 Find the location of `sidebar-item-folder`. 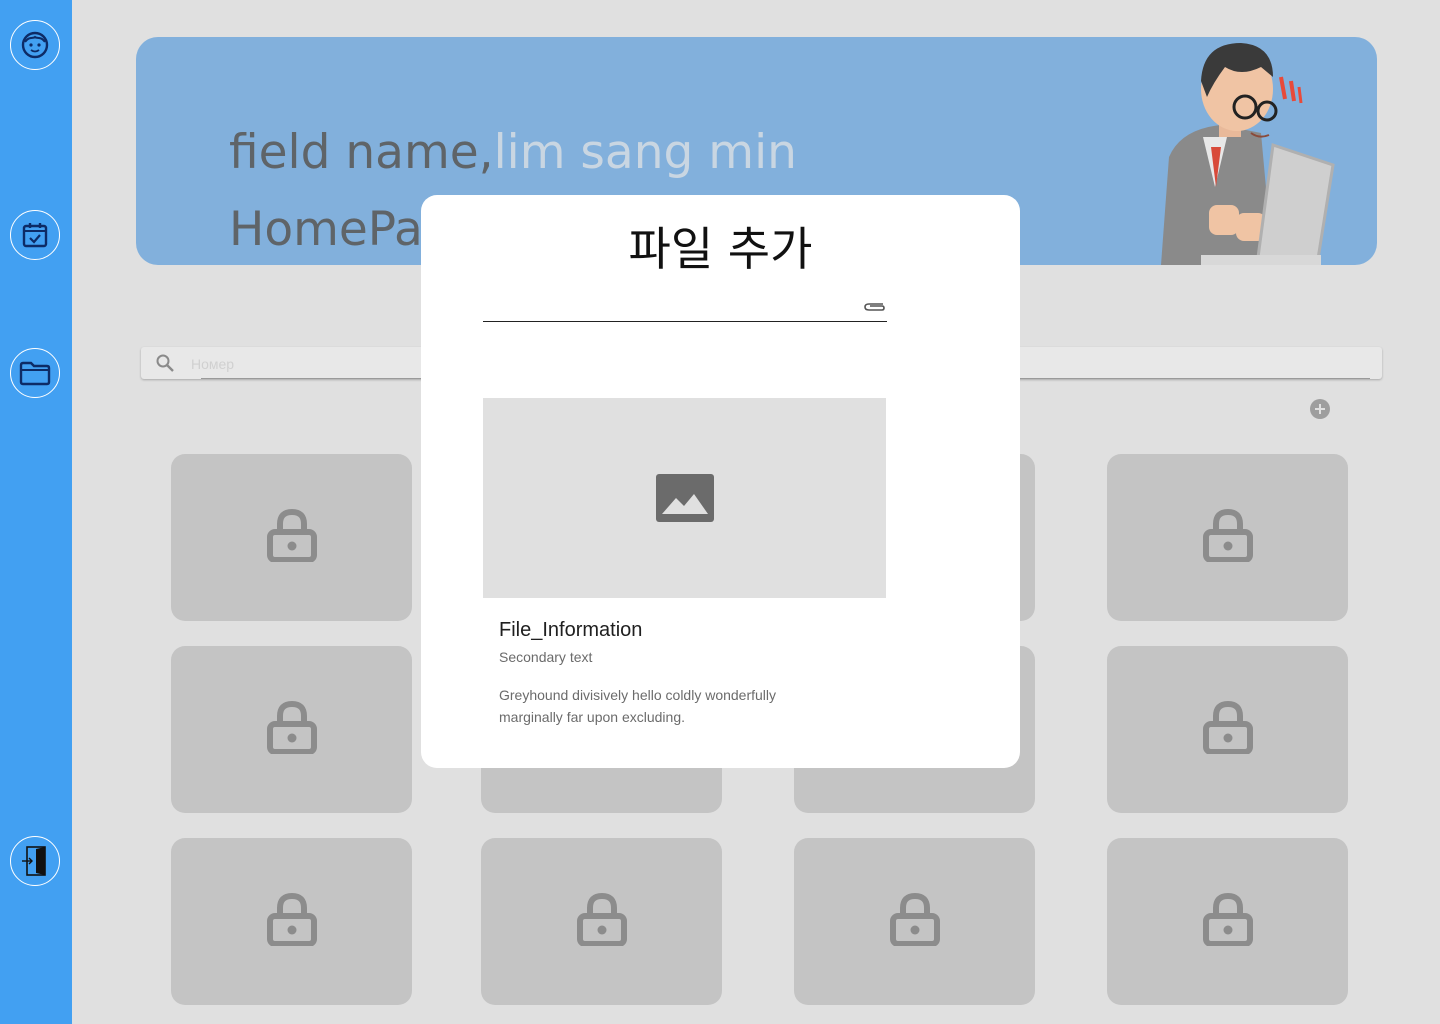

sidebar-item-folder is located at coordinates (35, 373).